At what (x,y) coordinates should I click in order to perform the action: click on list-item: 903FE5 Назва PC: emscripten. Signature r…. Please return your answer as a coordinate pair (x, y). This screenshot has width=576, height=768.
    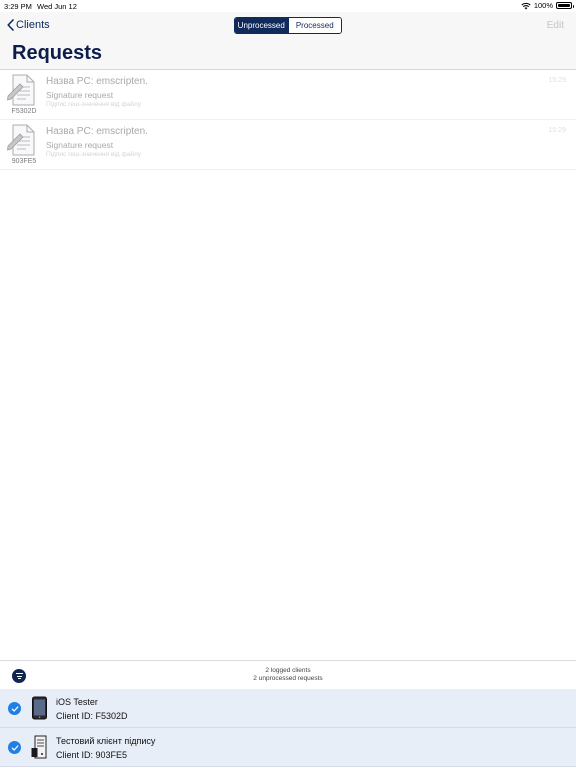
    Looking at the image, I should click on (288, 145).